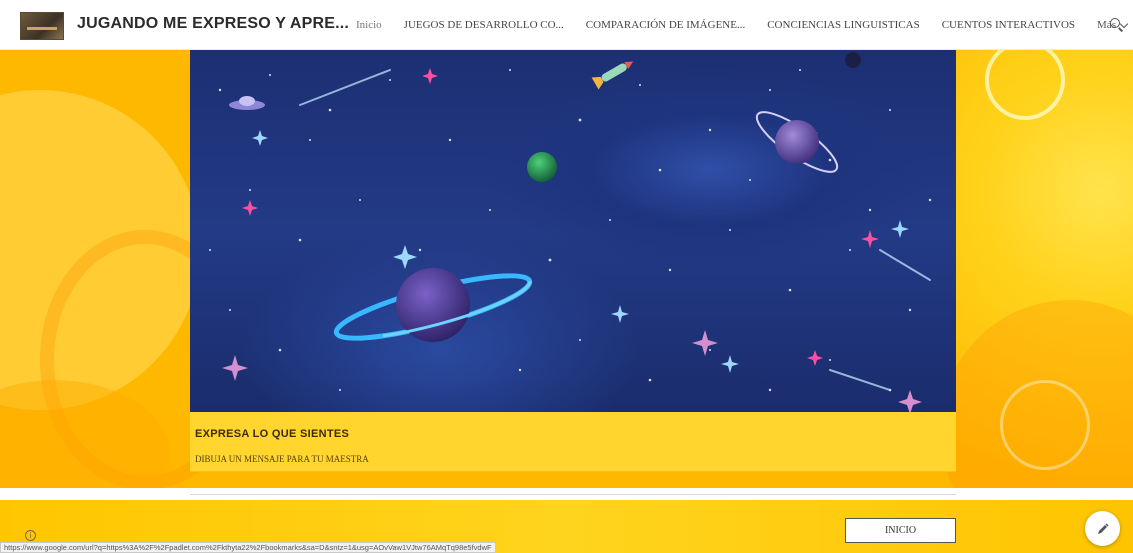 This screenshot has height=553, width=1133. I want to click on horizontal-divider, so click(573, 494).